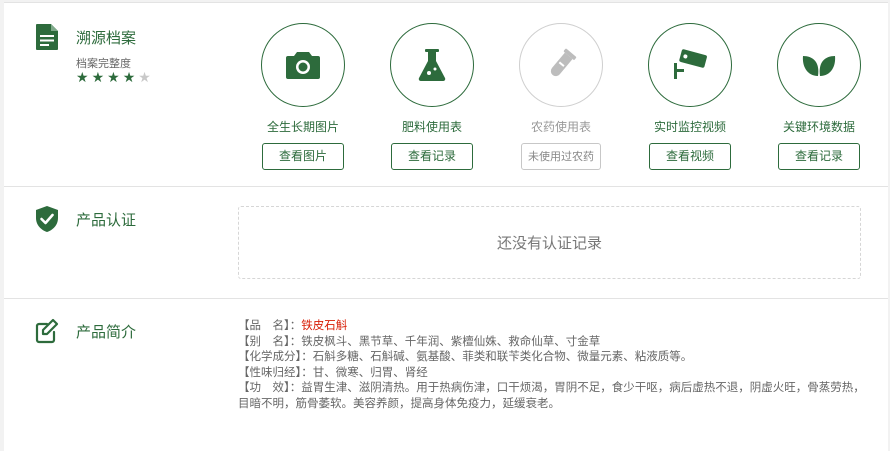  I want to click on feature-environment-data: 关键环境数据 查看记录, so click(819, 96).